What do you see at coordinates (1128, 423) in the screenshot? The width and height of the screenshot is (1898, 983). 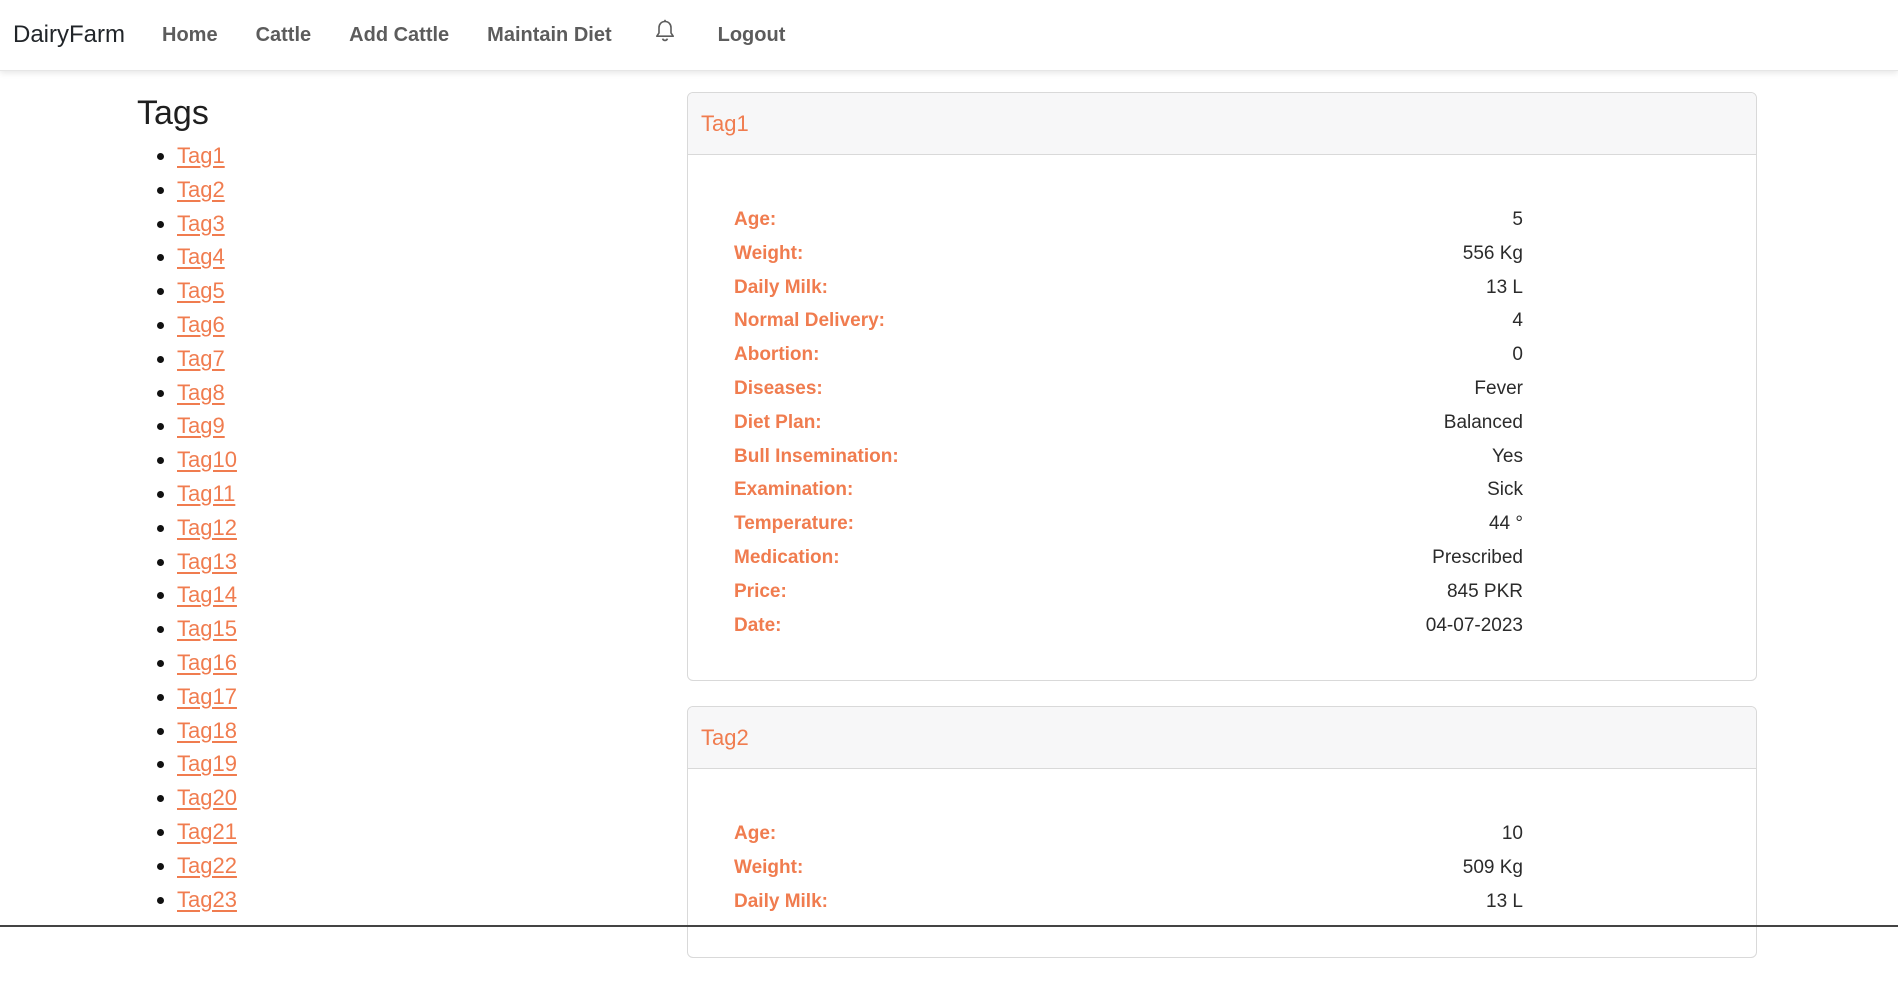 I see `field-diet-plan: Diet Plan: Balanced` at bounding box center [1128, 423].